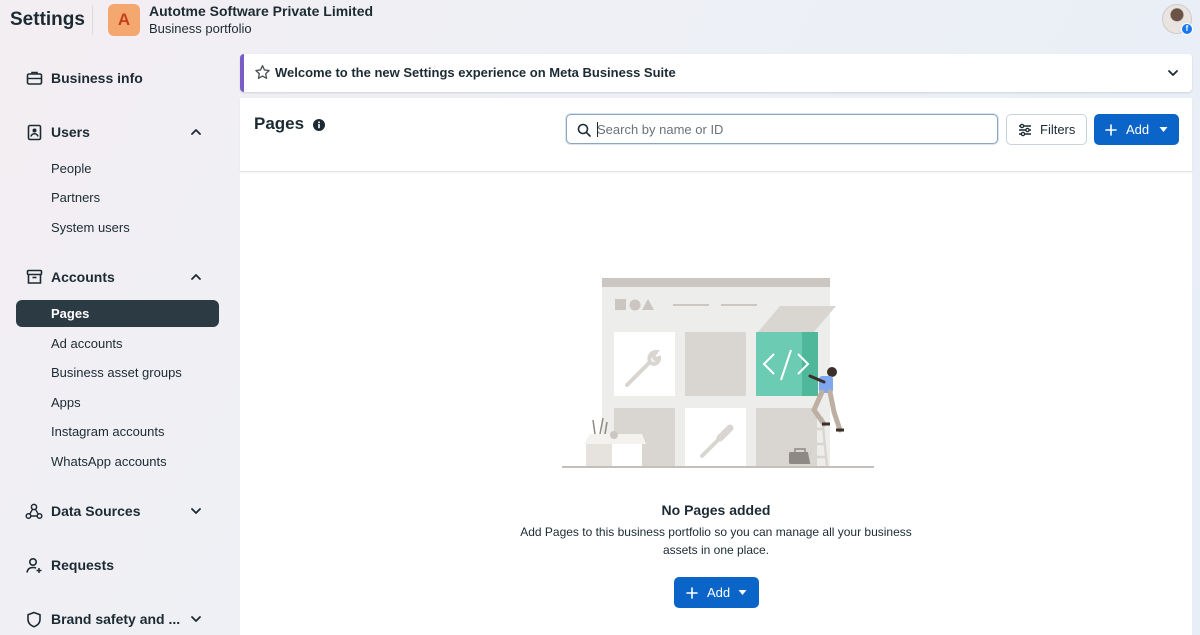 Image resolution: width=1200 pixels, height=635 pixels. I want to click on empty-state-illustration, so click(718, 373).